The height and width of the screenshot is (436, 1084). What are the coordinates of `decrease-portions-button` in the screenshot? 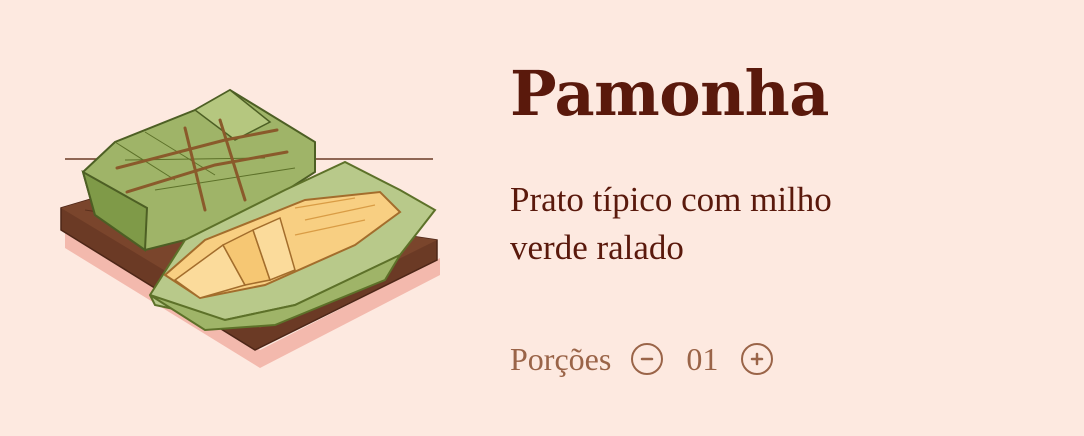 It's located at (647, 359).